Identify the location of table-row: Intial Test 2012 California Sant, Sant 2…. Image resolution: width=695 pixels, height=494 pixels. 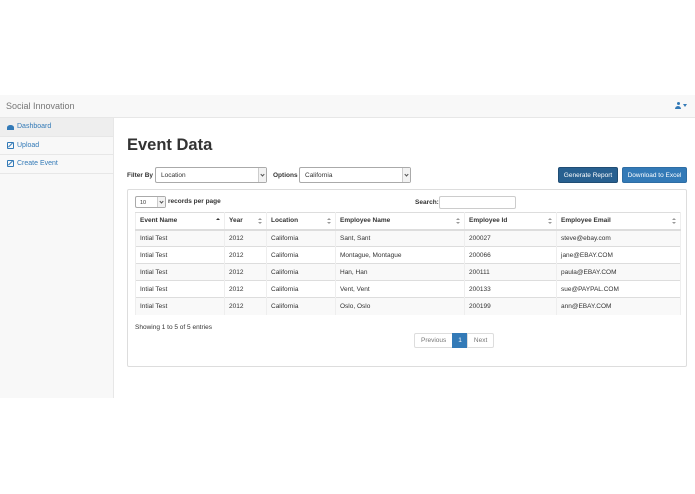
(408, 238).